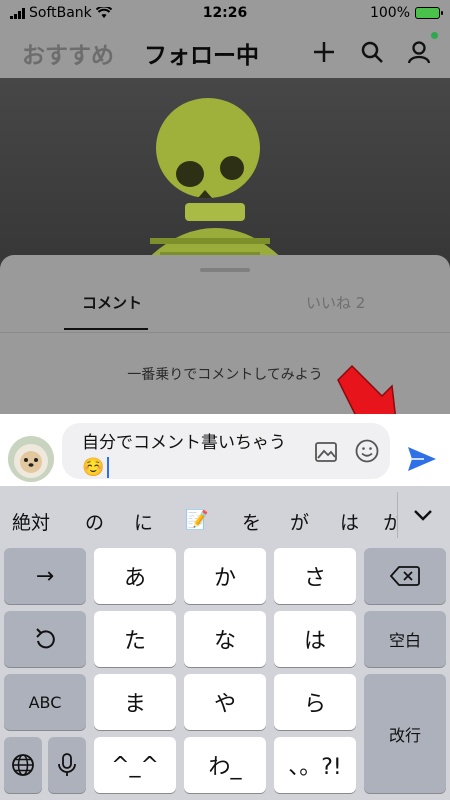 Image resolution: width=450 pixels, height=800 pixels. What do you see at coordinates (225, 639) in the screenshot?
I see `key-na: な` at bounding box center [225, 639].